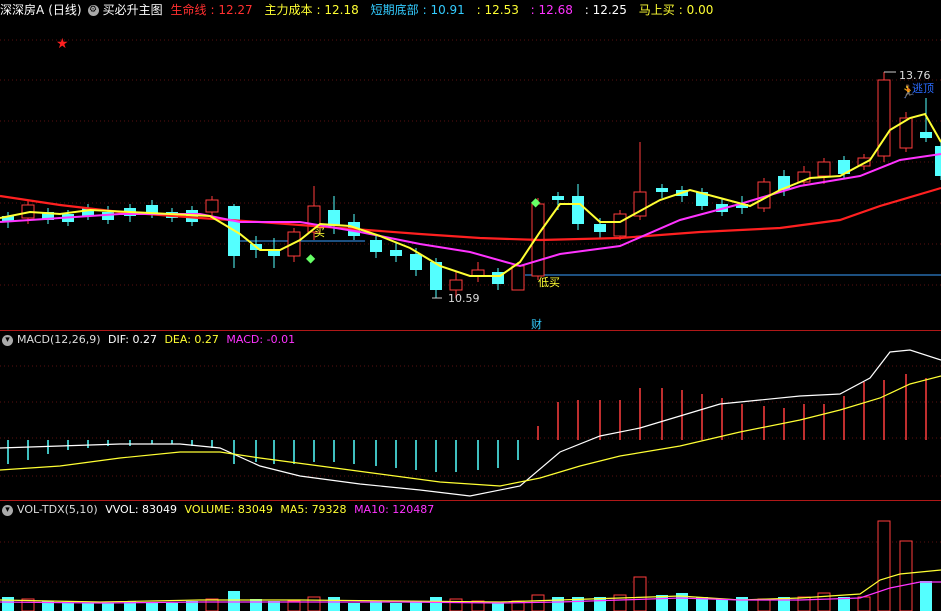 Image resolution: width=941 pixels, height=611 pixels. What do you see at coordinates (281, 339) in the screenshot?
I see `macd-value: -0.01` at bounding box center [281, 339].